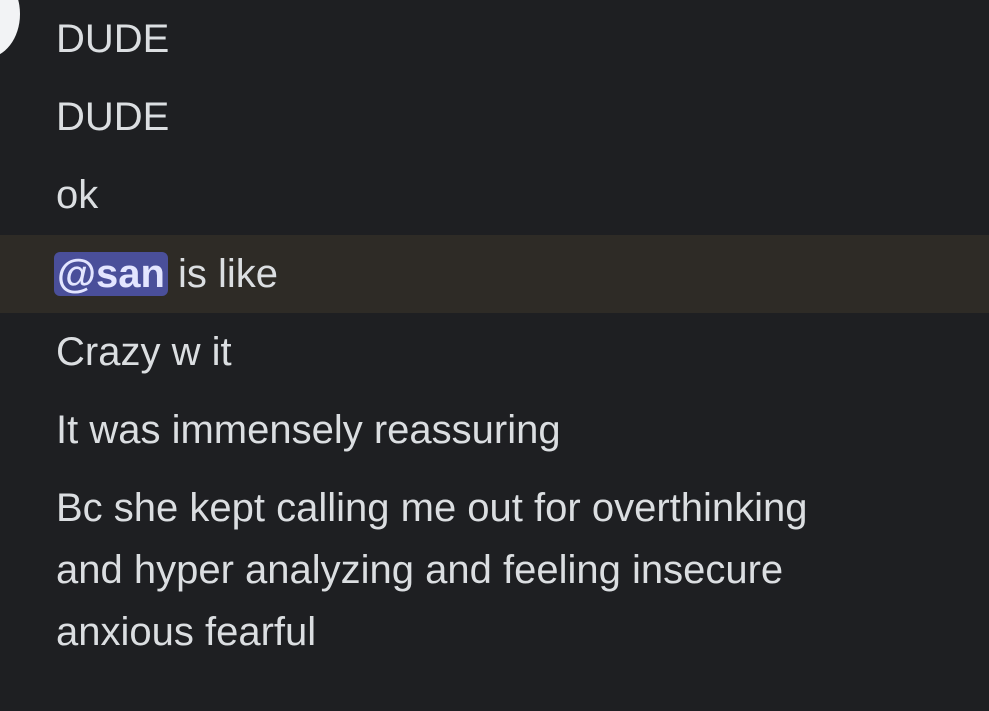 Image resolution: width=989 pixels, height=711 pixels. Describe the element at coordinates (77, 195) in the screenshot. I see `message-text: ok` at that location.